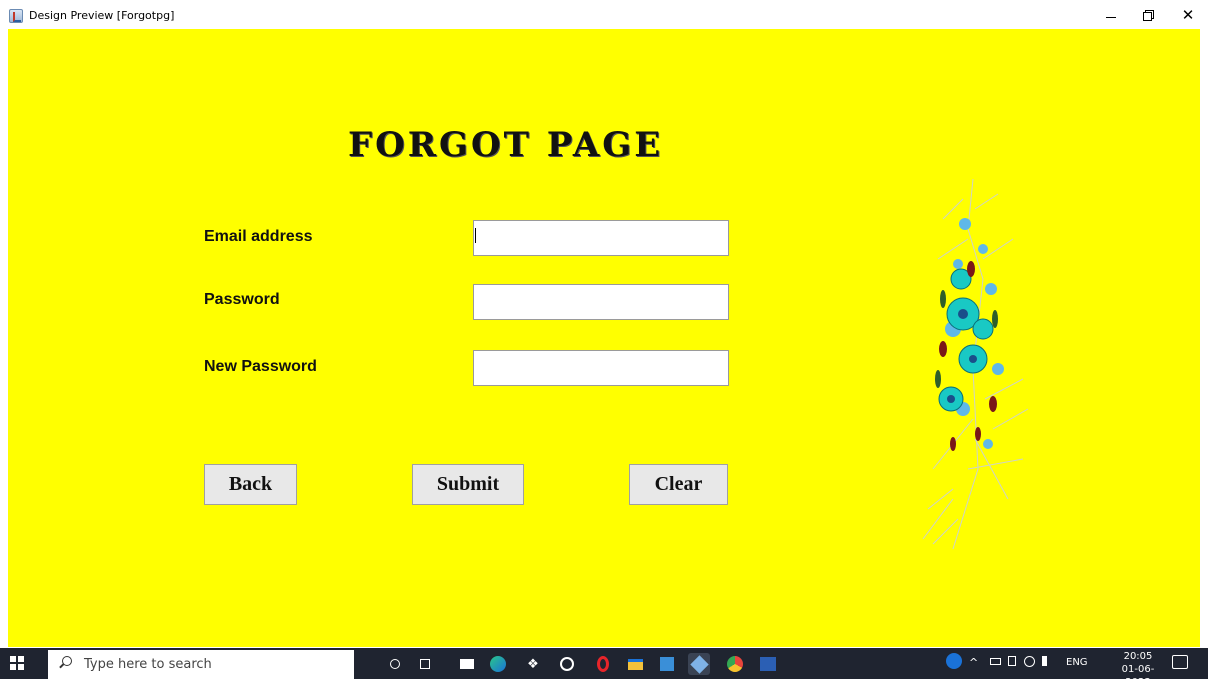 The image size is (1208, 679). What do you see at coordinates (67, 661) in the screenshot?
I see `search-icon` at bounding box center [67, 661].